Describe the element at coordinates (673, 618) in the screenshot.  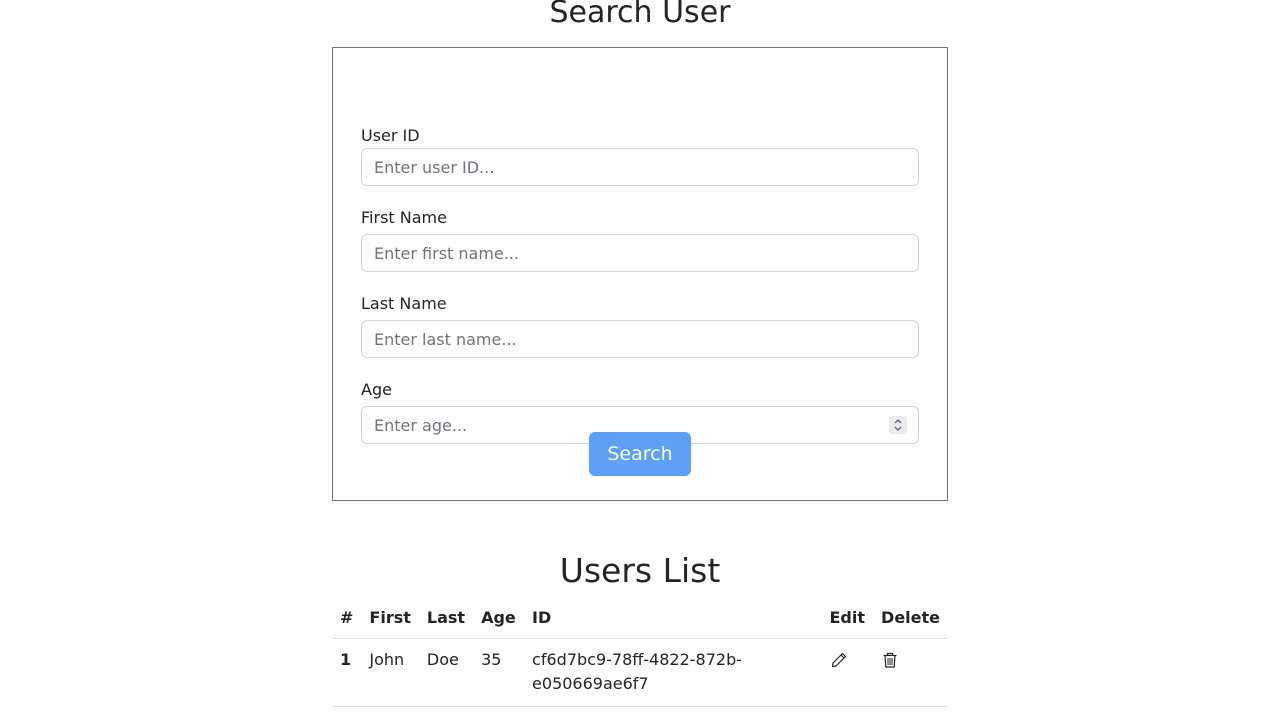
I see `column-header-id: ID` at that location.